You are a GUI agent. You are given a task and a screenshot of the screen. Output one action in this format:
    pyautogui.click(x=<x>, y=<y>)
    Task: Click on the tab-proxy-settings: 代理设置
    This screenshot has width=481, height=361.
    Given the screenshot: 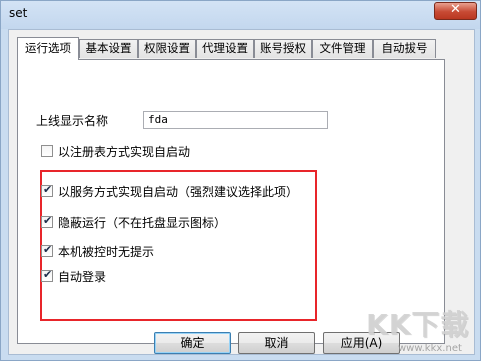 What is the action you would take?
    pyautogui.click(x=225, y=48)
    